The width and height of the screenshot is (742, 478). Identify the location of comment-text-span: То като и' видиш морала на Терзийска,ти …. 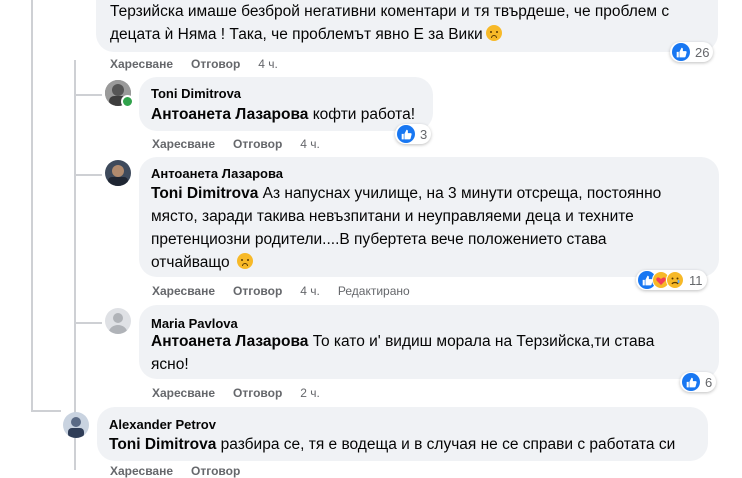
(481, 341).